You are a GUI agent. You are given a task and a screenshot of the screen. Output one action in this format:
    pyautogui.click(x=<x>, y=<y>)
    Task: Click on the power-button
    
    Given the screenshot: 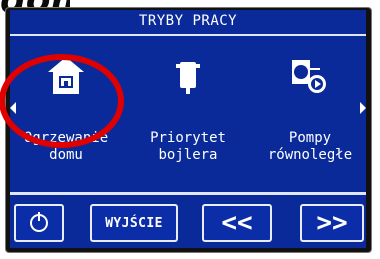 What is the action you would take?
    pyautogui.click(x=39, y=223)
    